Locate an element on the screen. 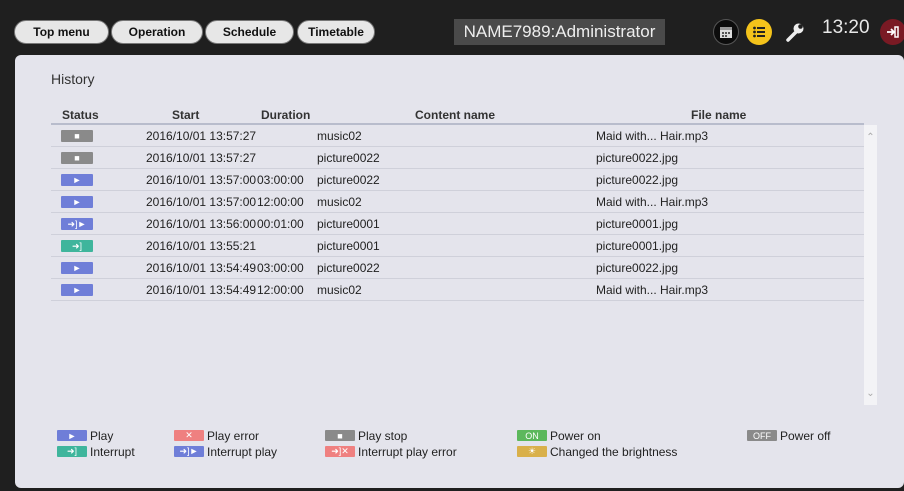 The height and width of the screenshot is (491, 904). schedule-button: Schedule is located at coordinates (249, 32).